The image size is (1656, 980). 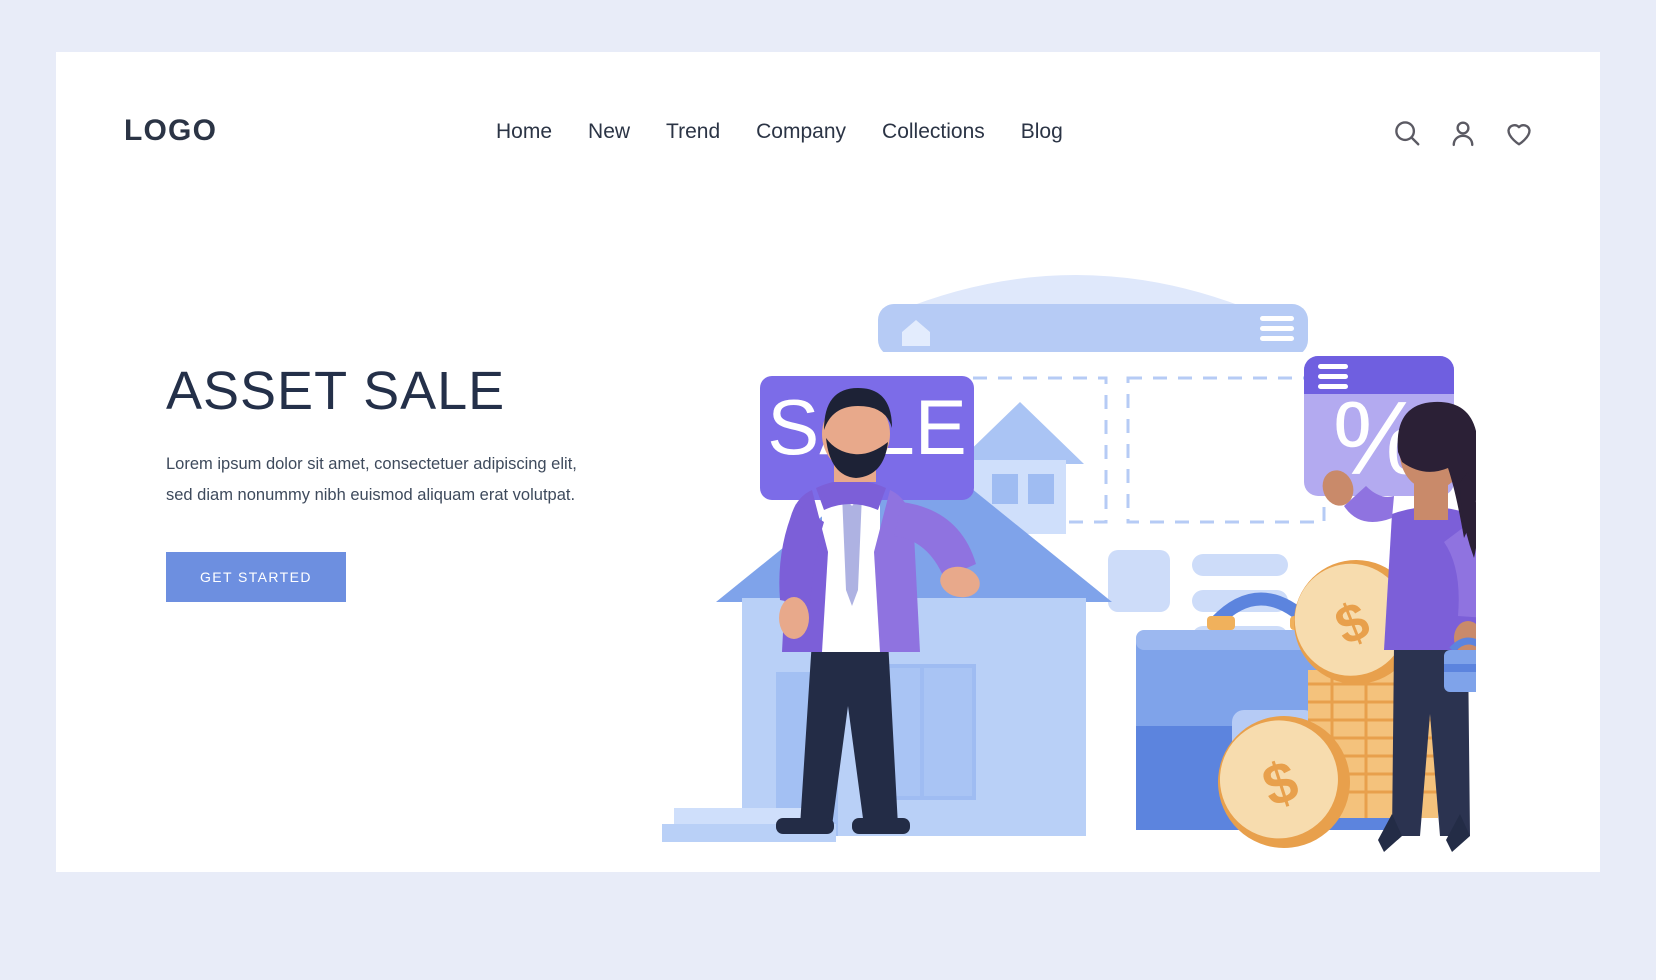 What do you see at coordinates (524, 132) in the screenshot?
I see `nav-link-home: Home` at bounding box center [524, 132].